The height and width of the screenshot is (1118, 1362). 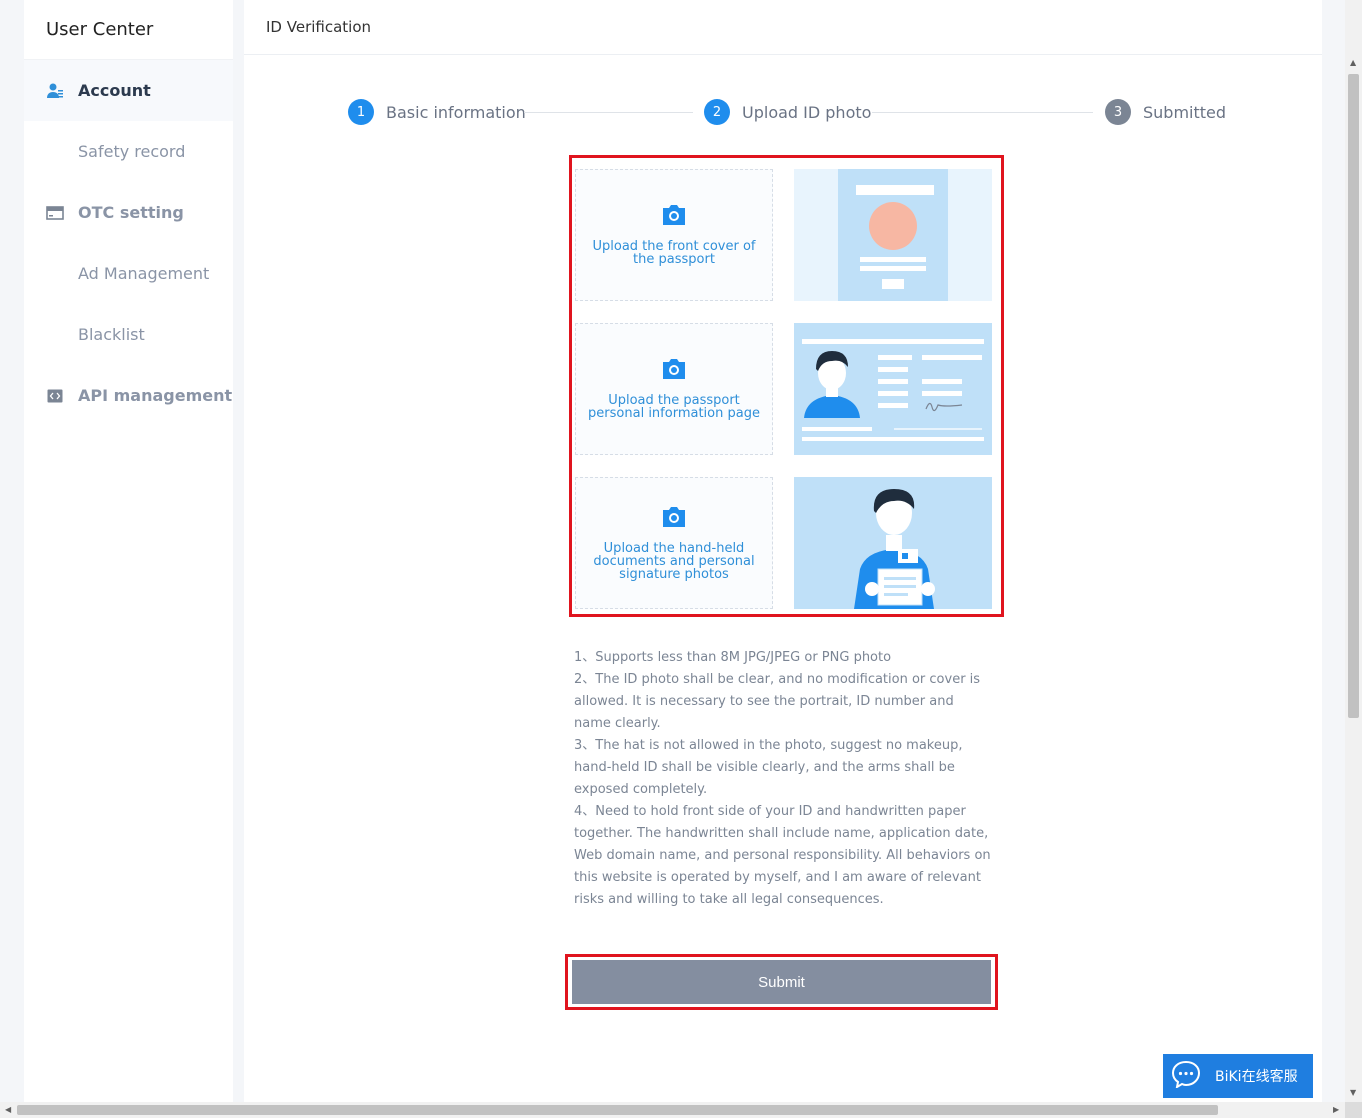 What do you see at coordinates (1353, 62) in the screenshot?
I see `scroll-up-icon: ▲` at bounding box center [1353, 62].